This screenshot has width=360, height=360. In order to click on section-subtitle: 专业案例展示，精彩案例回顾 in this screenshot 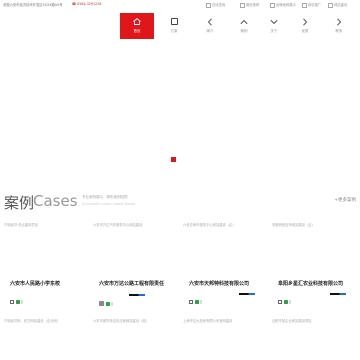, I will do `click(105, 197)`.